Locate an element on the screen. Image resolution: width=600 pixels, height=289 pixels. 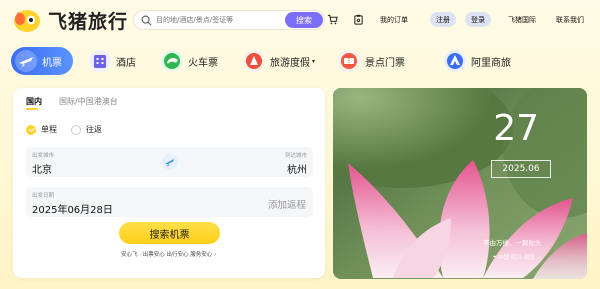
city-selector: 出发城市 北京 到达城市 杭州 is located at coordinates (169, 162).